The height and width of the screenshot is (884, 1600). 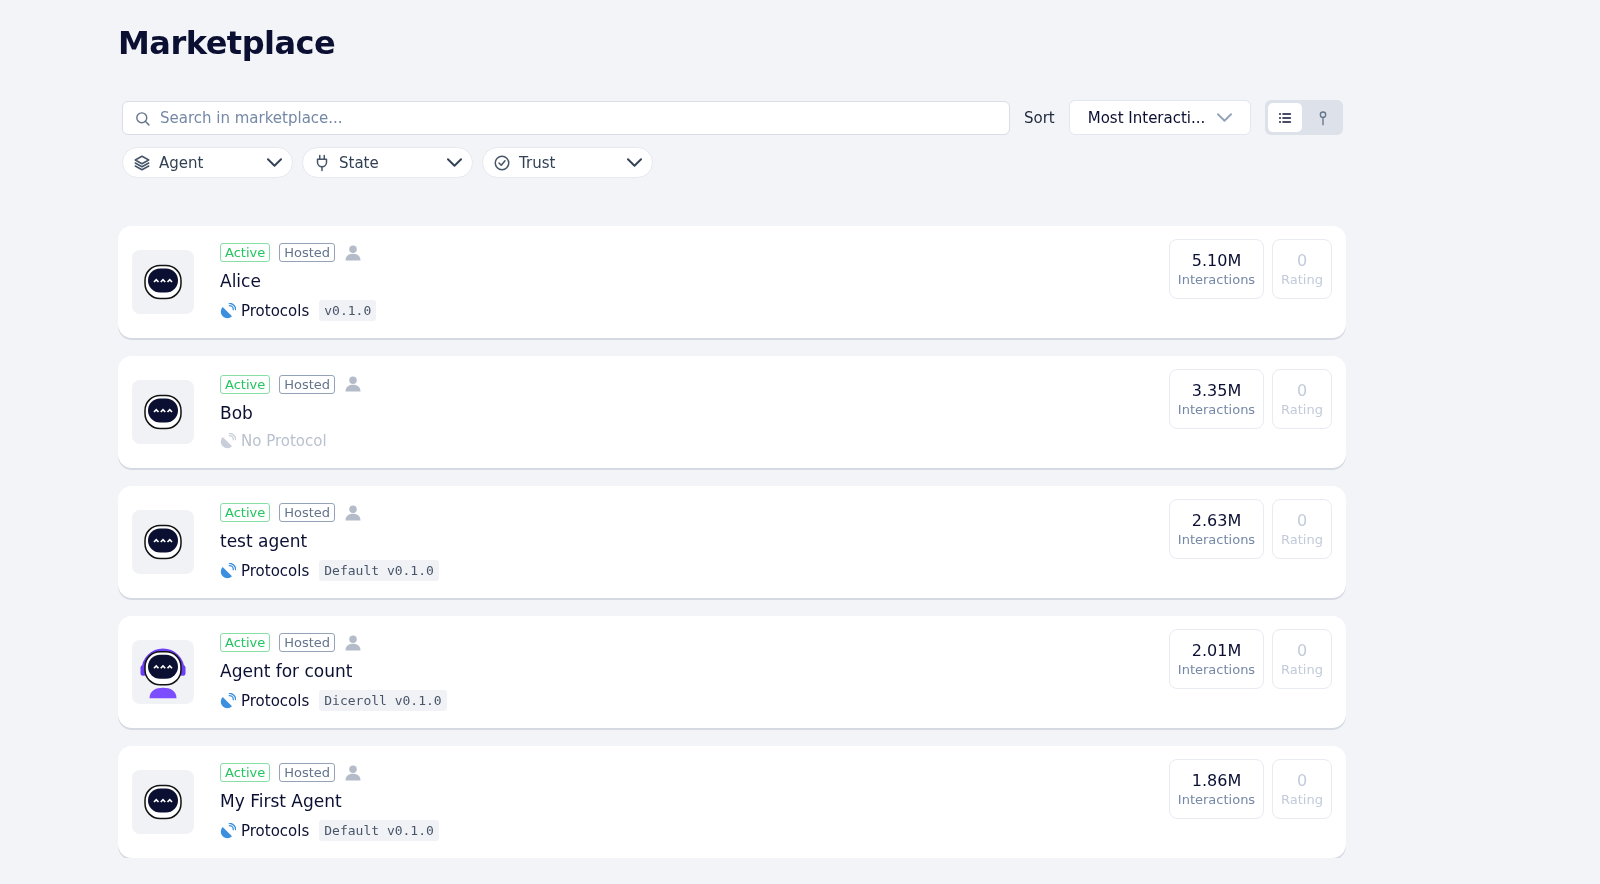 I want to click on version-tag: Diceroll v0.1.0, so click(x=383, y=700).